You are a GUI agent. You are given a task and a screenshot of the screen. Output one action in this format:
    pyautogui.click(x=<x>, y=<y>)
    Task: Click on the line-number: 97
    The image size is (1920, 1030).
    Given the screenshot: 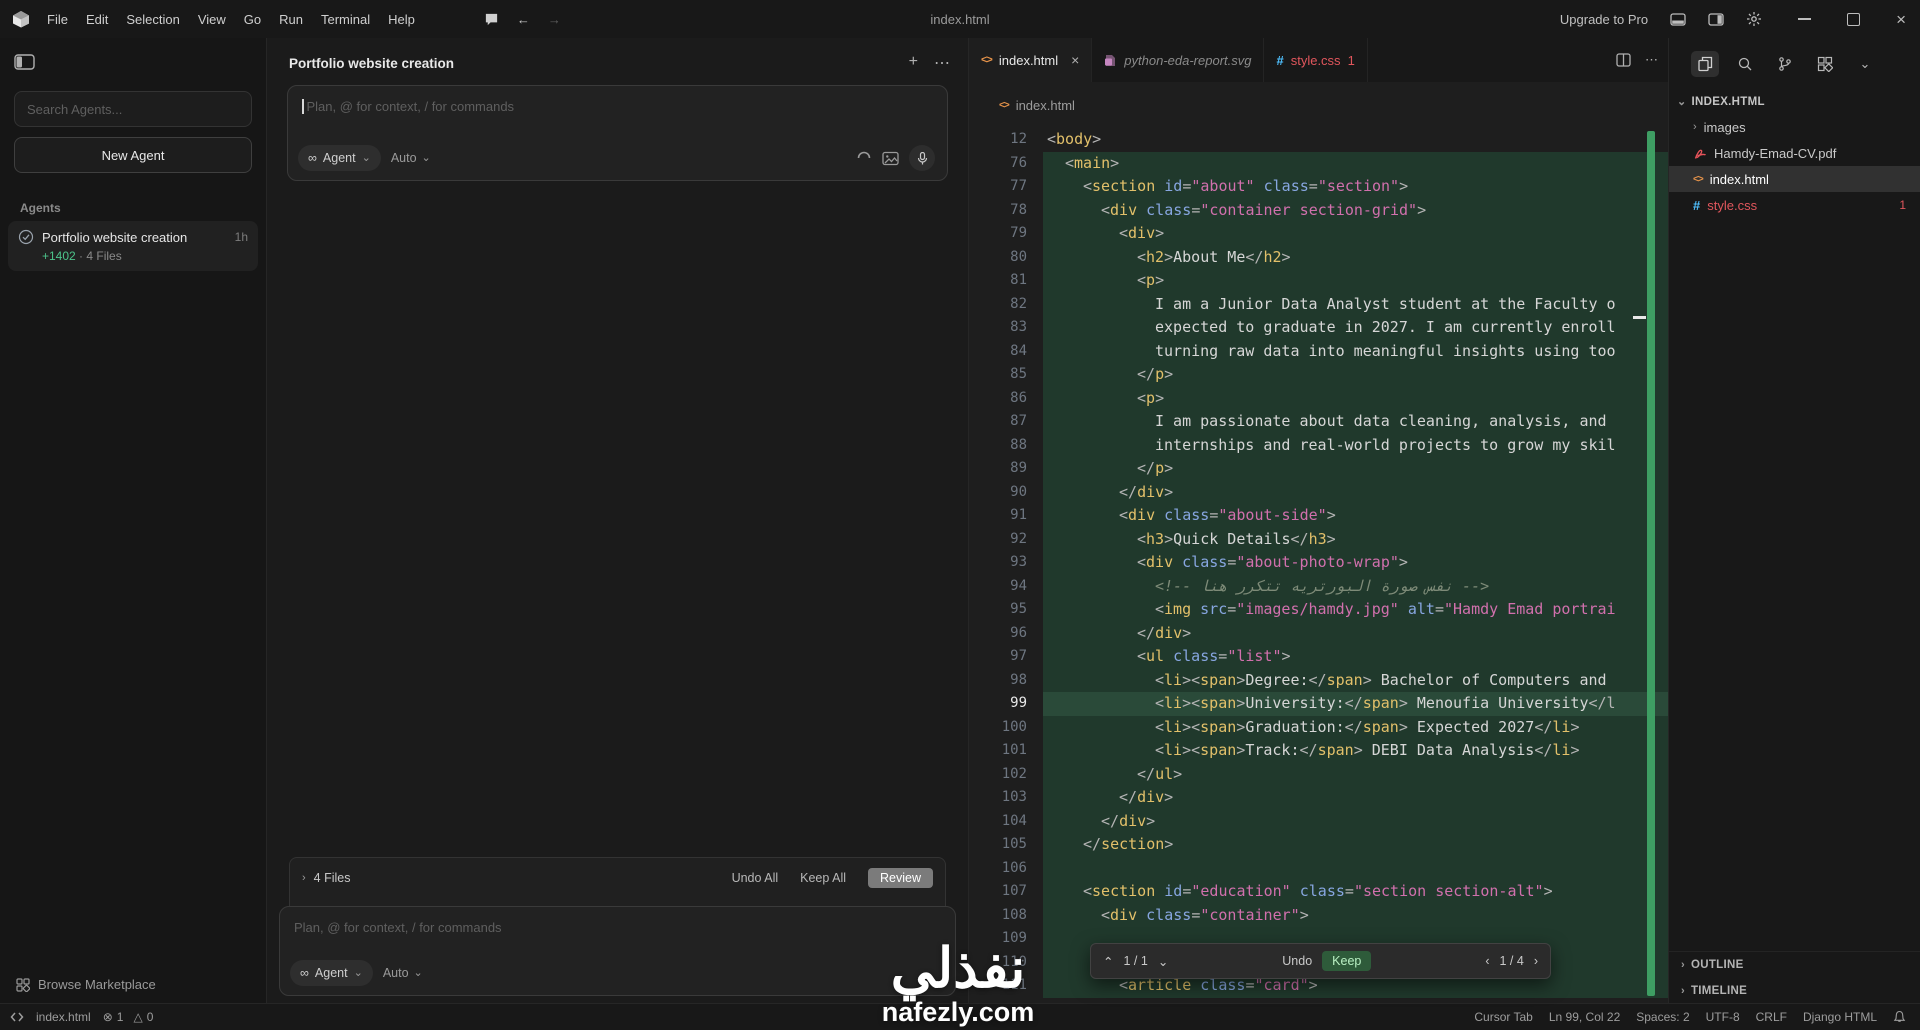 What is the action you would take?
    pyautogui.click(x=1006, y=657)
    